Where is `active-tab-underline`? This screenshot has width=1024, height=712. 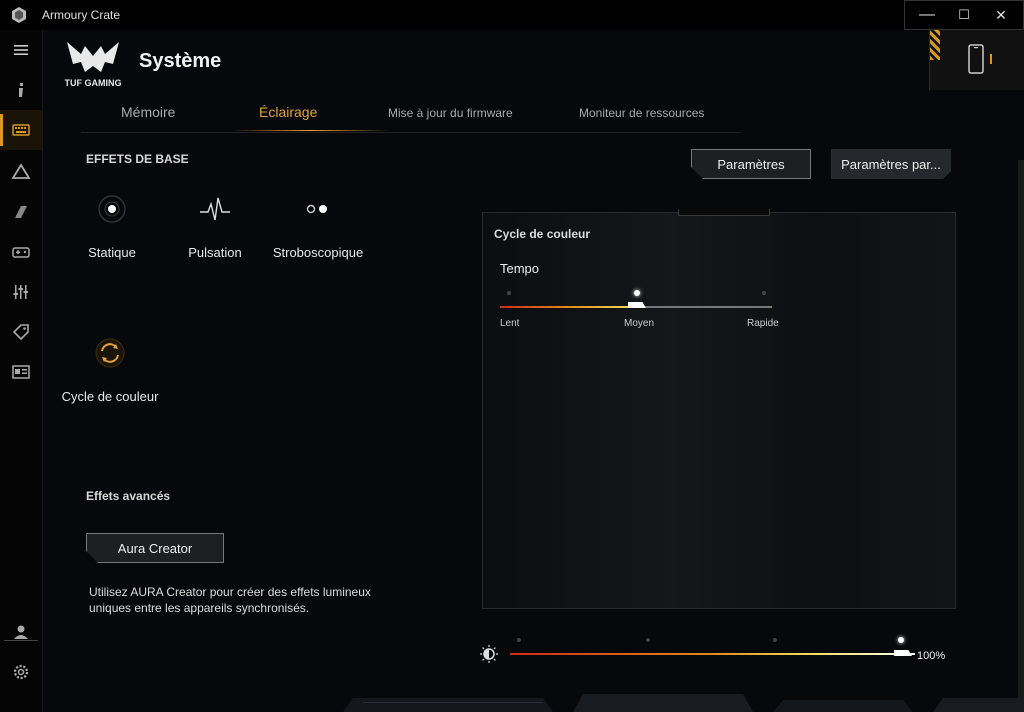 active-tab-underline is located at coordinates (311, 130).